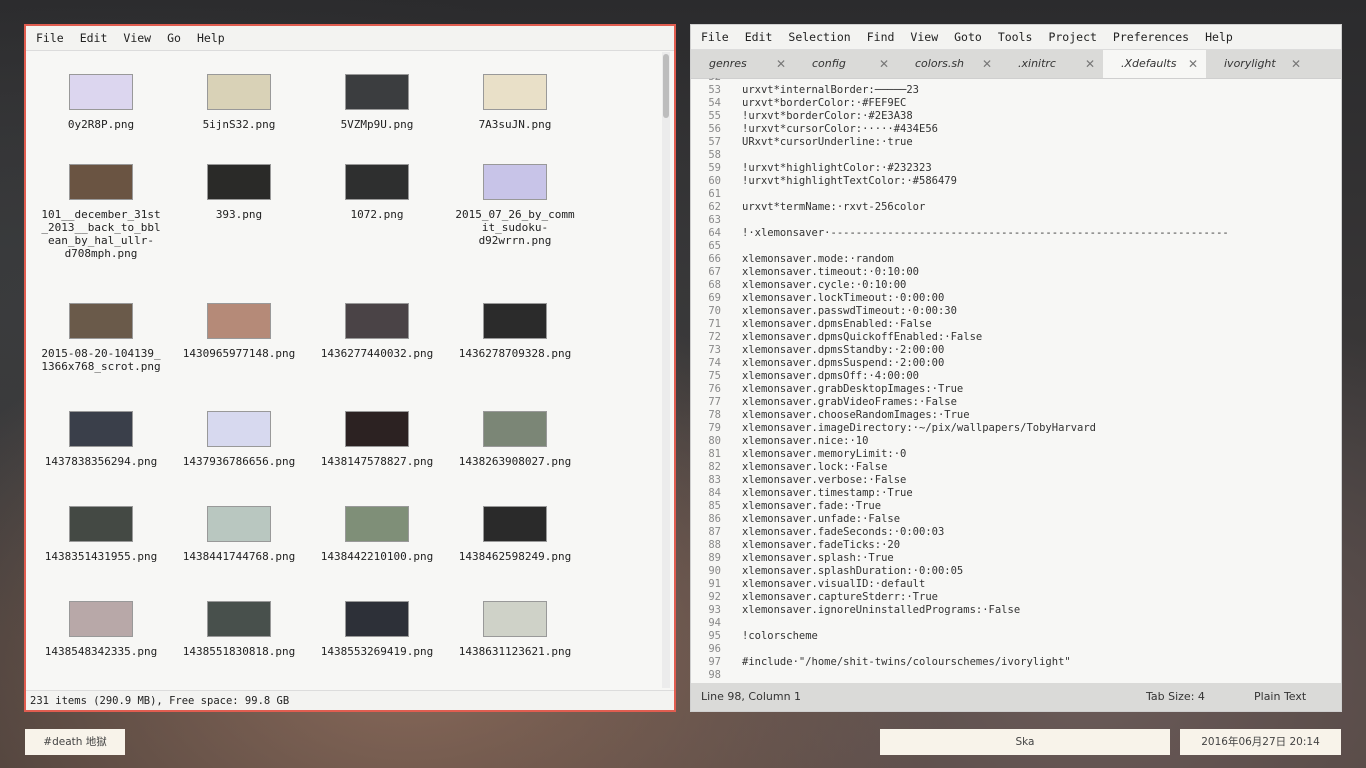 This screenshot has height=768, width=1366. What do you see at coordinates (377, 439) in the screenshot?
I see `file-item: 1438147578827.png` at bounding box center [377, 439].